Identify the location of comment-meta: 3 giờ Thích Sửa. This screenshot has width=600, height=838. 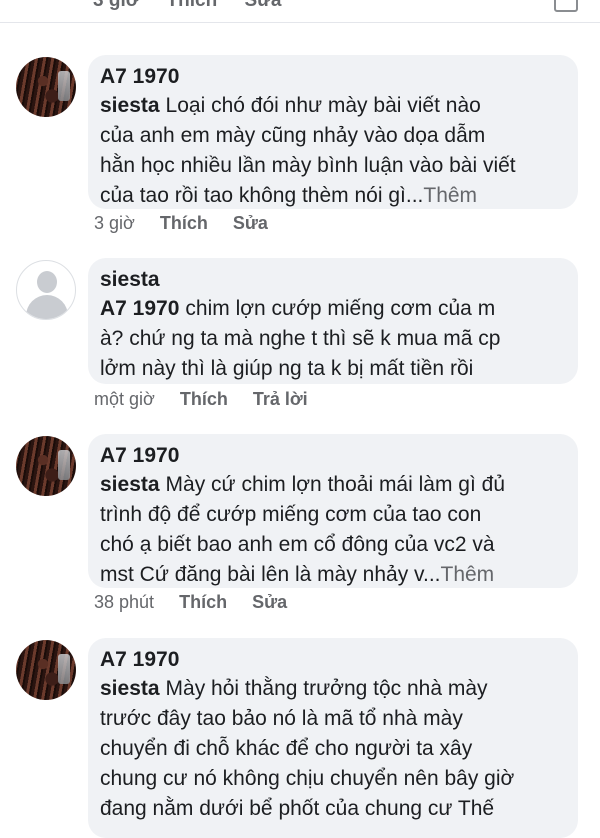
(181, 223).